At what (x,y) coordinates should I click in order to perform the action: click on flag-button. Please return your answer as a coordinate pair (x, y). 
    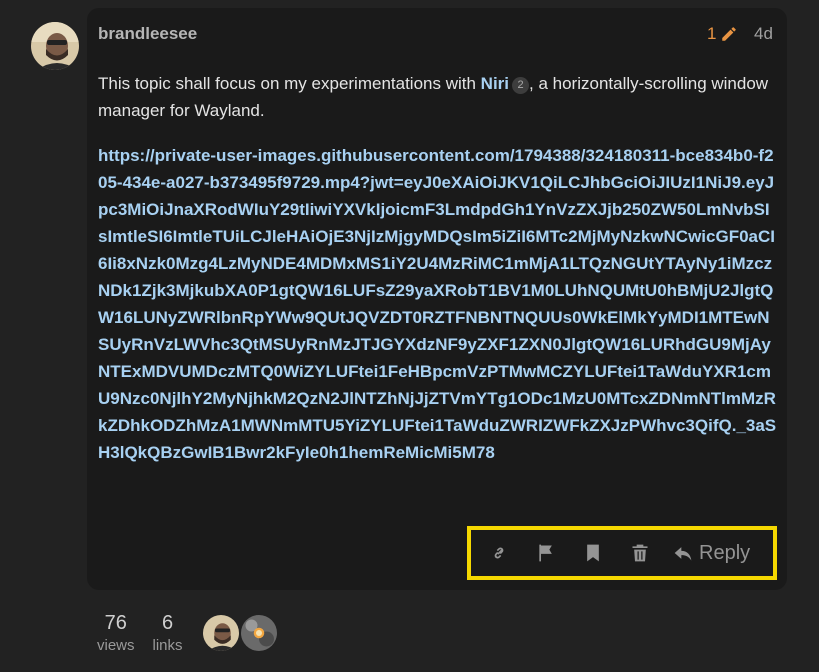
    Looking at the image, I should click on (545, 553).